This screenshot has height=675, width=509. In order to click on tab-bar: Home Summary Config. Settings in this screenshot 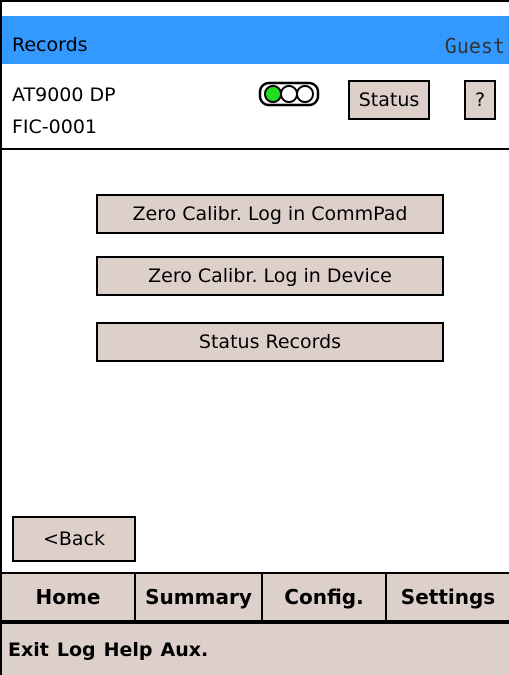, I will do `click(255, 597)`.